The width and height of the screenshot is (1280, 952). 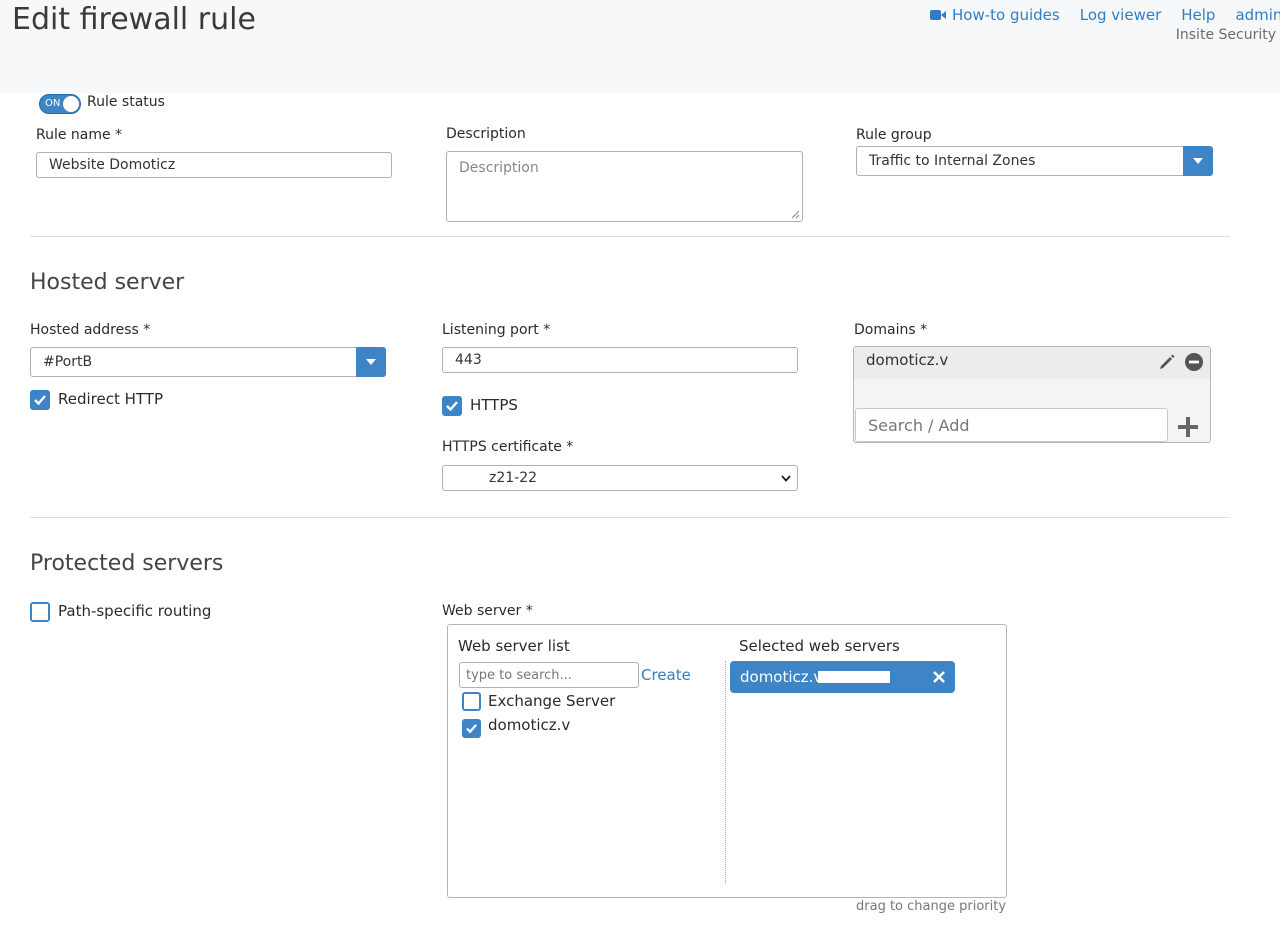 What do you see at coordinates (1011, 425) in the screenshot?
I see `domain-search-input: Search / Add` at bounding box center [1011, 425].